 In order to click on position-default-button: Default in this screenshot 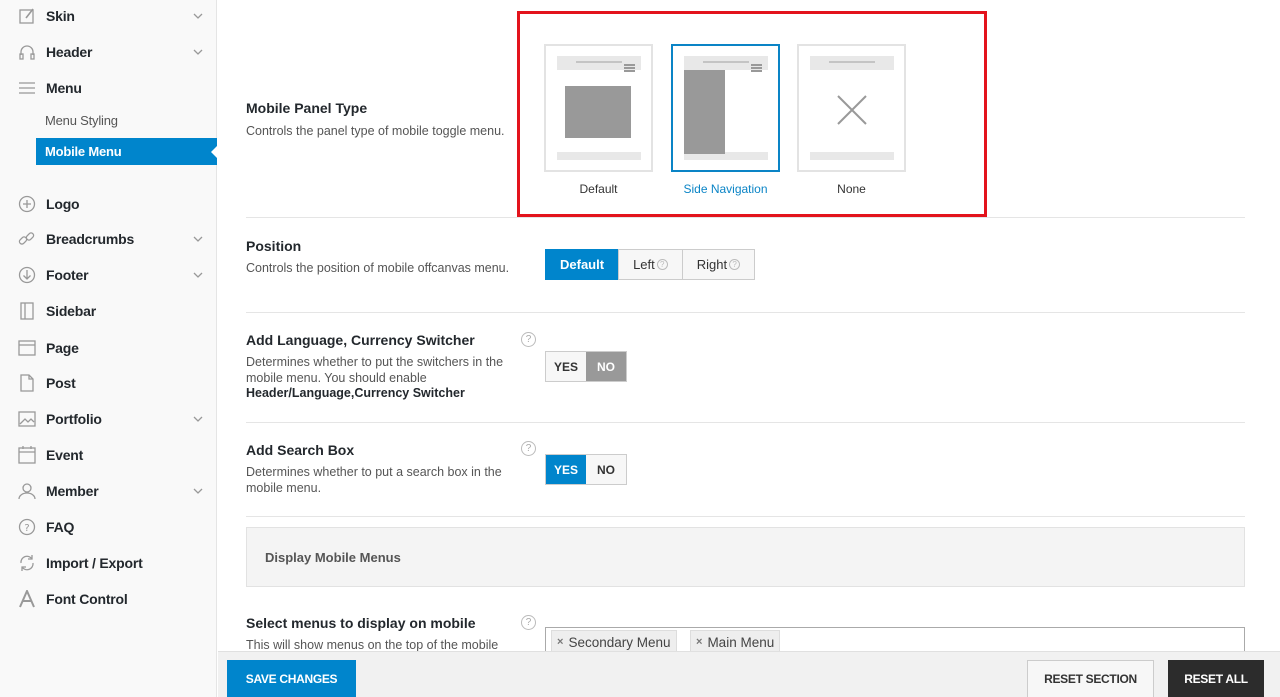, I will do `click(582, 264)`.